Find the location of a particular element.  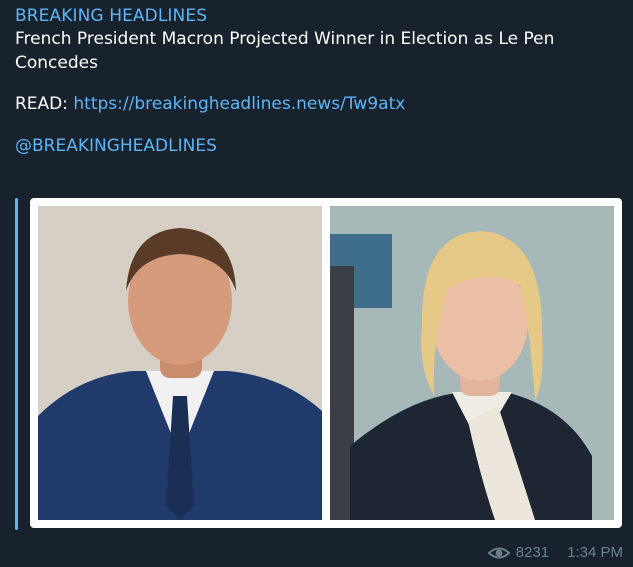

channel-mention: @BREAKINGHEADLINES is located at coordinates (320, 146).